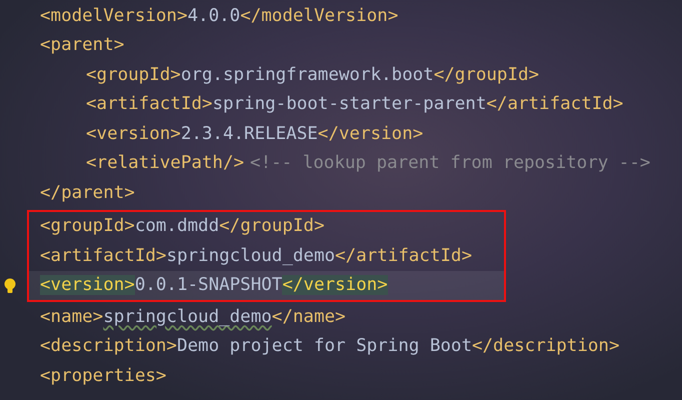 The height and width of the screenshot is (400, 682). Describe the element at coordinates (177, 226) in the screenshot. I see `tag-value: com.dmdd` at that location.